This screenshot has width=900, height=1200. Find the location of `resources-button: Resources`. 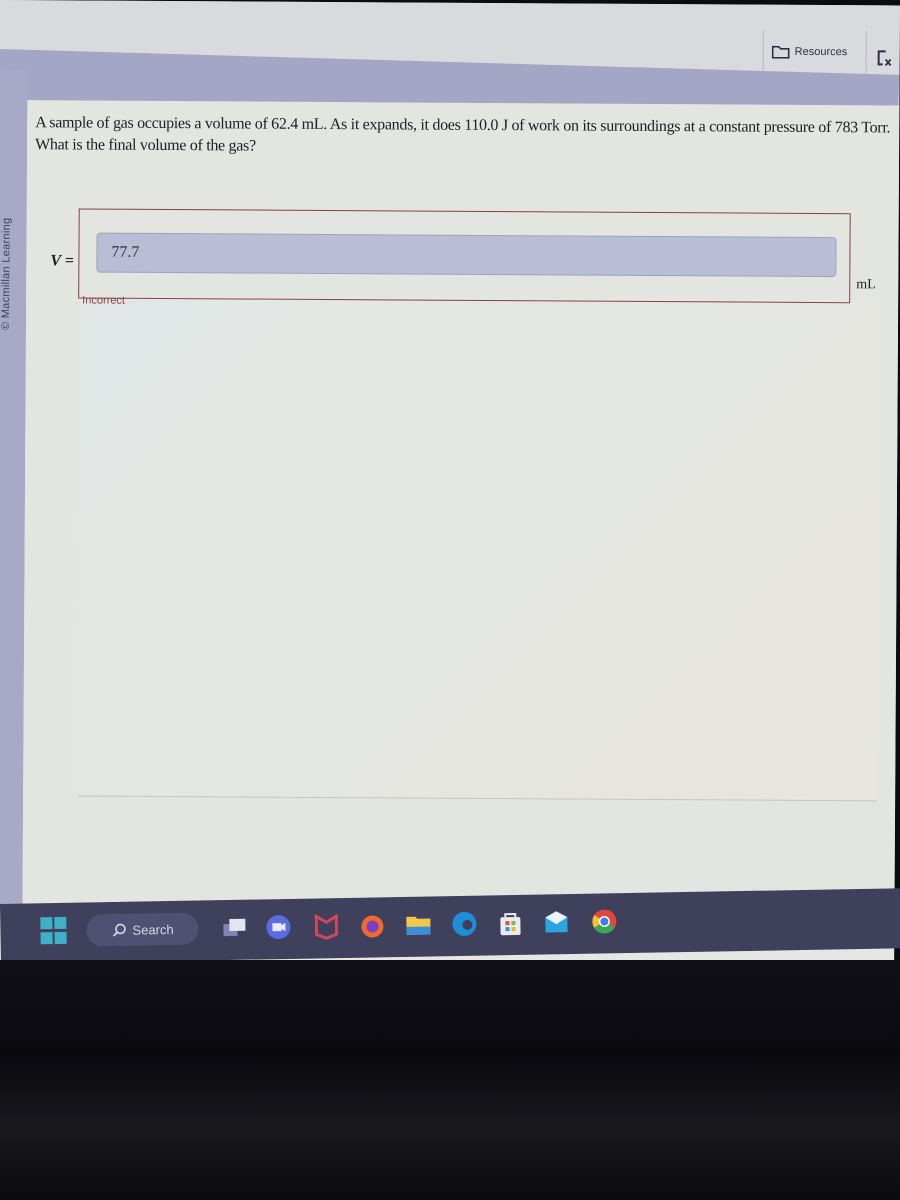

resources-button: Resources is located at coordinates (809, 52).